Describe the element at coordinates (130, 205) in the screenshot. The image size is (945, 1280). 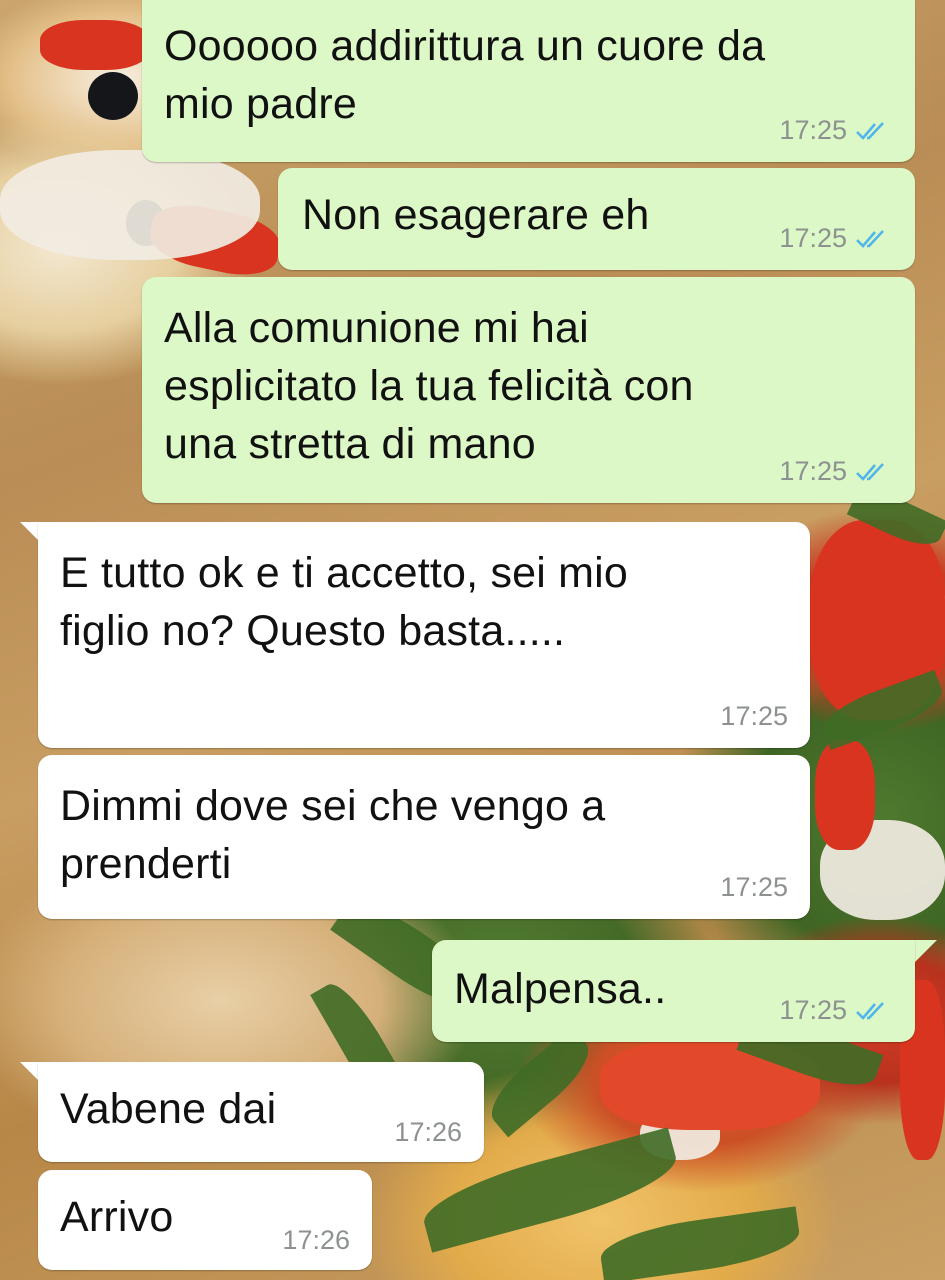
I see `cheese-decoration` at that location.